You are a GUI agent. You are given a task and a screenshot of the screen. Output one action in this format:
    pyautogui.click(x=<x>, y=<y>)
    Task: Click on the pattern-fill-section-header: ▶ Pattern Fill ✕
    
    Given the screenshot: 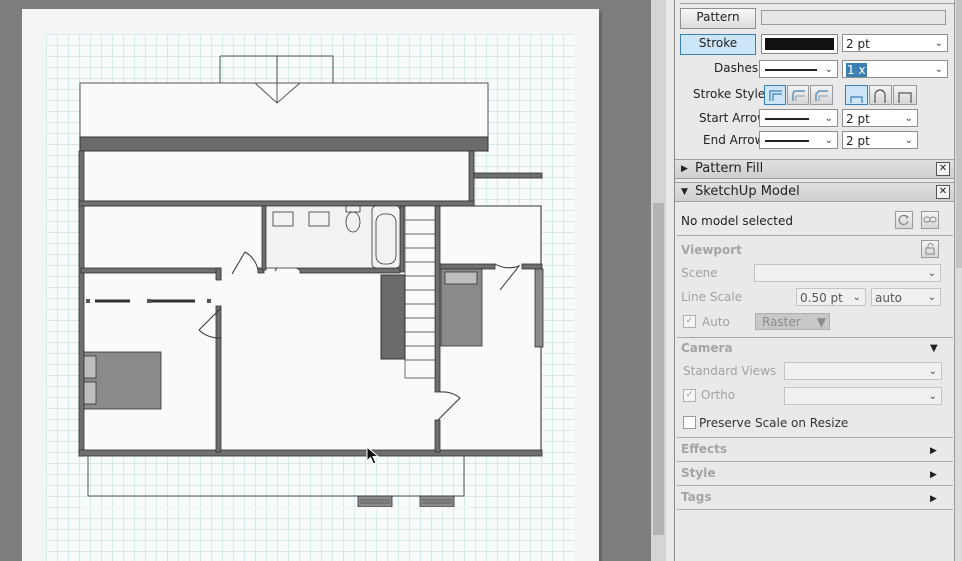 What is the action you would take?
    pyautogui.click(x=814, y=169)
    